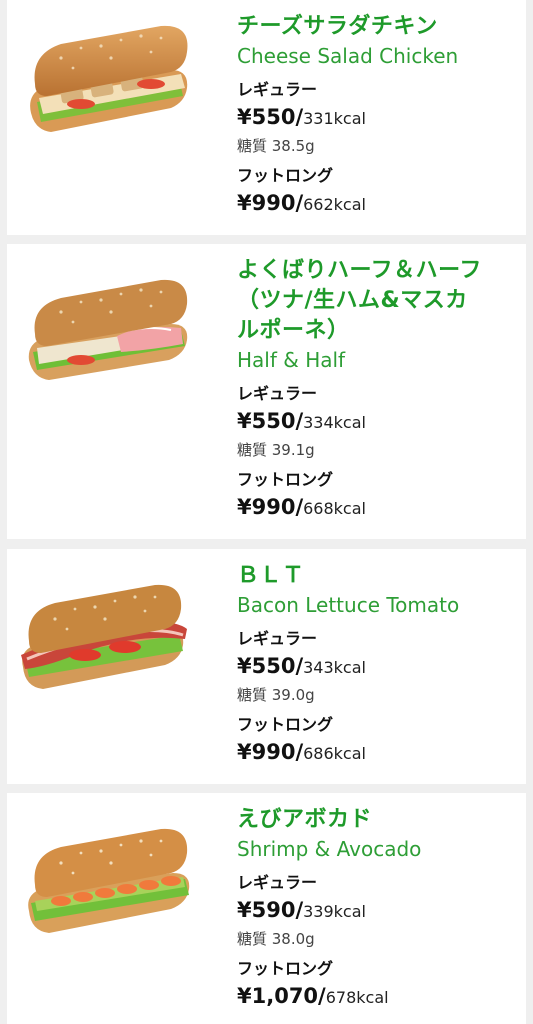  Describe the element at coordinates (276, 695) in the screenshot. I see `carb-info: 糖質 39.0g` at that location.